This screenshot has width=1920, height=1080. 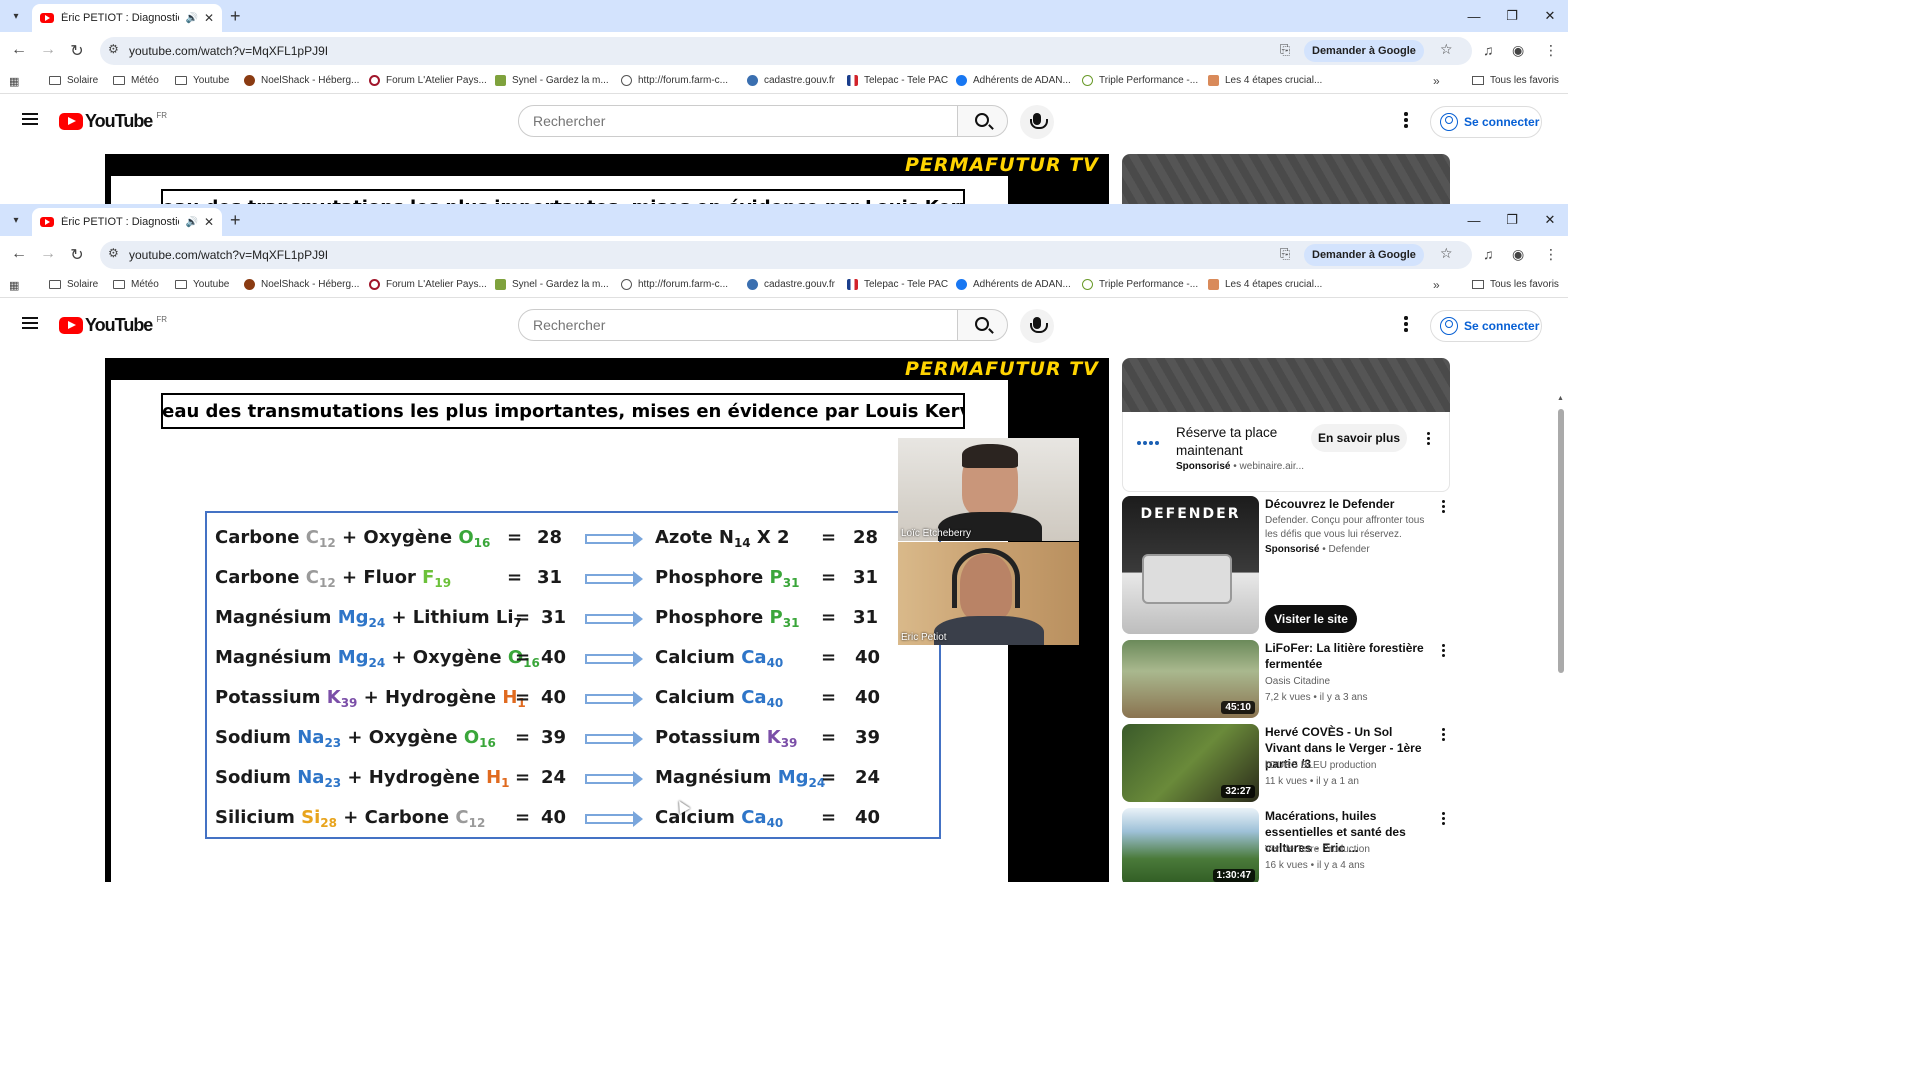 I want to click on video-title: LiFoFer: La litière forestière fermentée, so click(x=1347, y=656).